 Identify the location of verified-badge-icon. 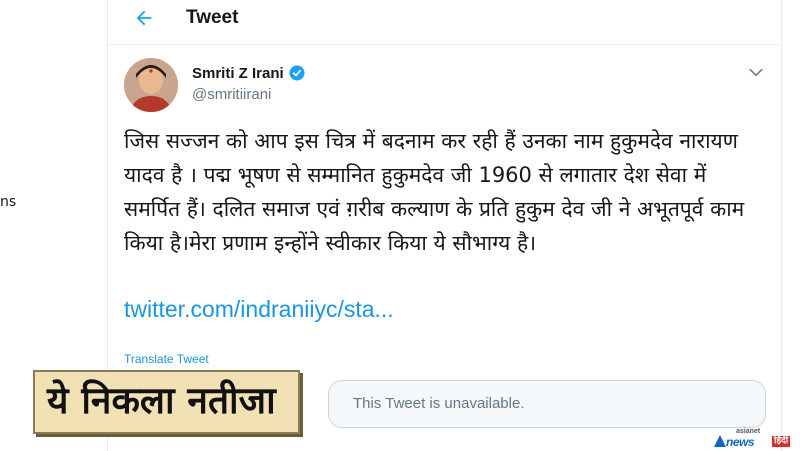
(297, 73).